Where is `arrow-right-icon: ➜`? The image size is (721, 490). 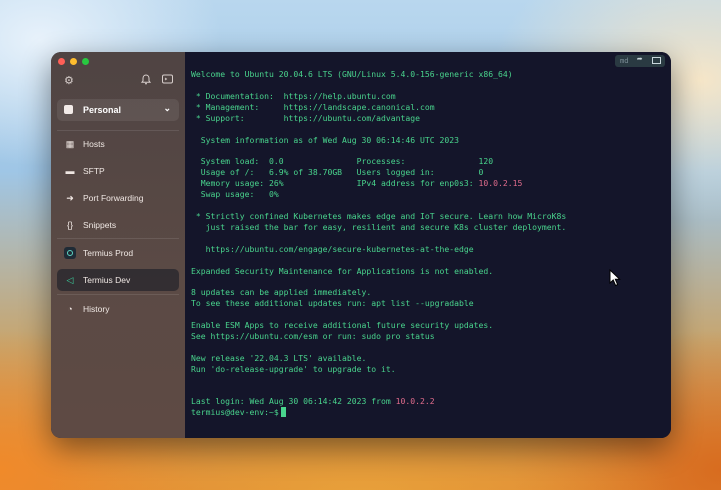
arrow-right-icon: ➜ is located at coordinates (70, 198).